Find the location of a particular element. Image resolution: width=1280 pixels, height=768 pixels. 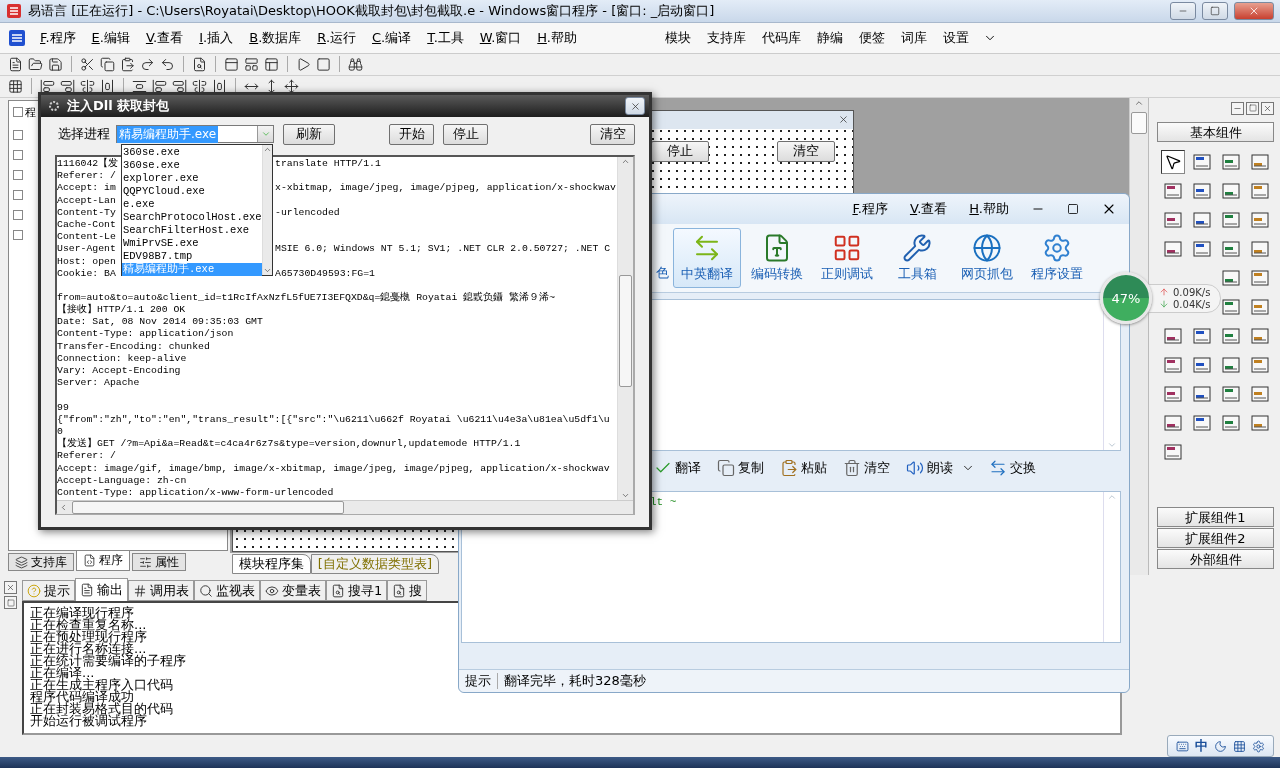

log-line: Server: Apache is located at coordinates (98, 383).